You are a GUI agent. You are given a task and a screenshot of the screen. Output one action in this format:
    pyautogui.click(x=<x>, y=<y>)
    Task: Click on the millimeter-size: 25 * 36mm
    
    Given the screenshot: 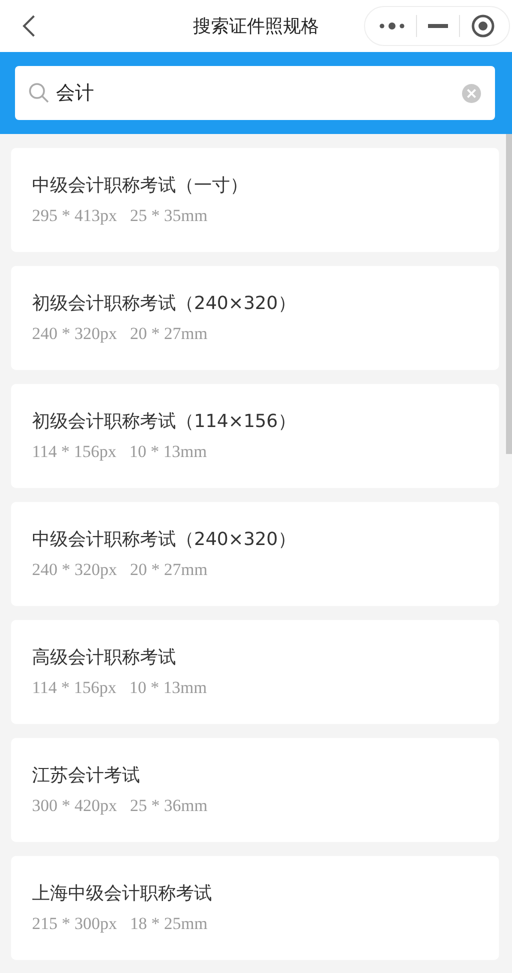 What is the action you would take?
    pyautogui.click(x=169, y=806)
    